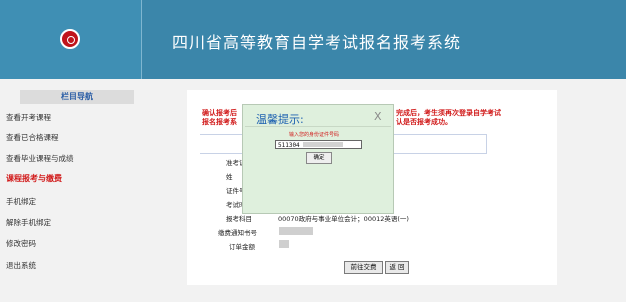 This screenshot has width=626, height=302. Describe the element at coordinates (28, 222) in the screenshot. I see `sidebar-item-unbind-phone: 解除手机绑定` at that location.